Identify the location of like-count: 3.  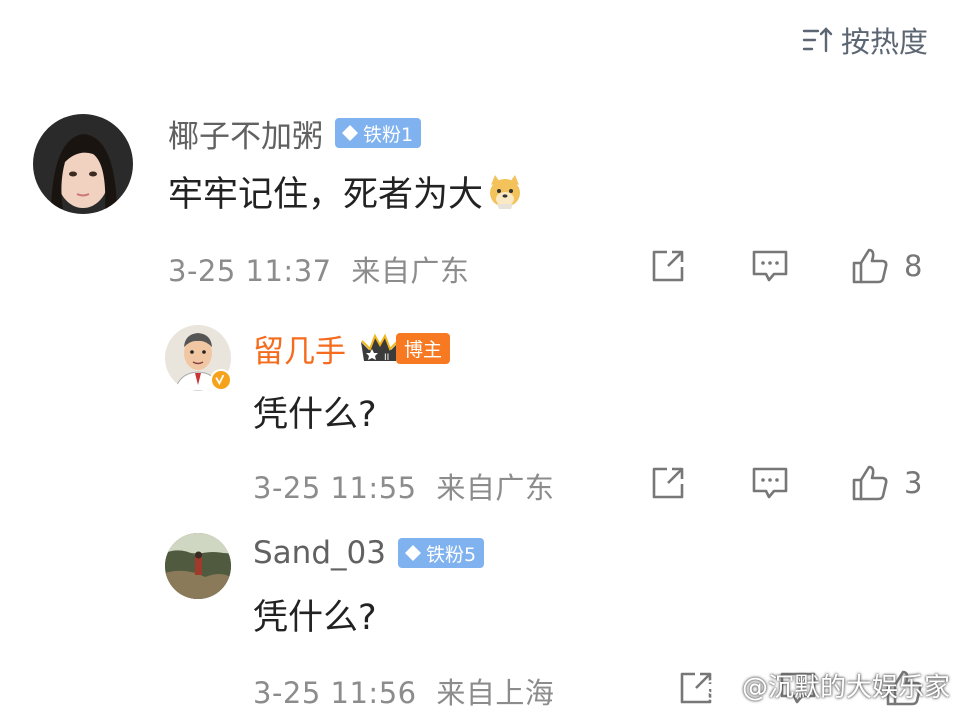
(913, 483).